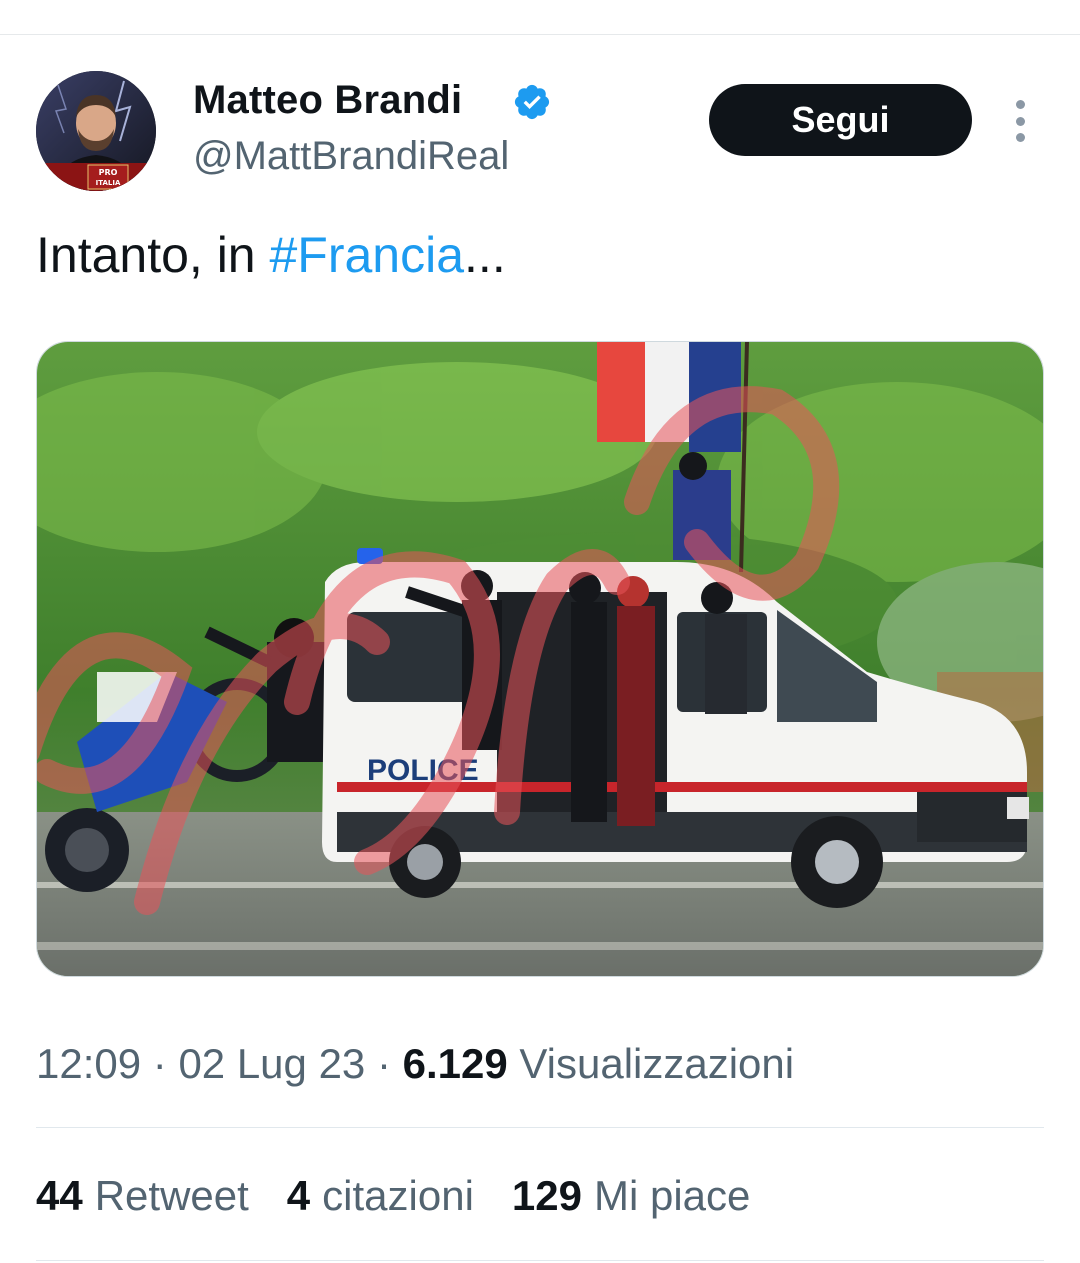 This screenshot has width=1080, height=1263. I want to click on likes-label: Mi piace, so click(672, 1195).